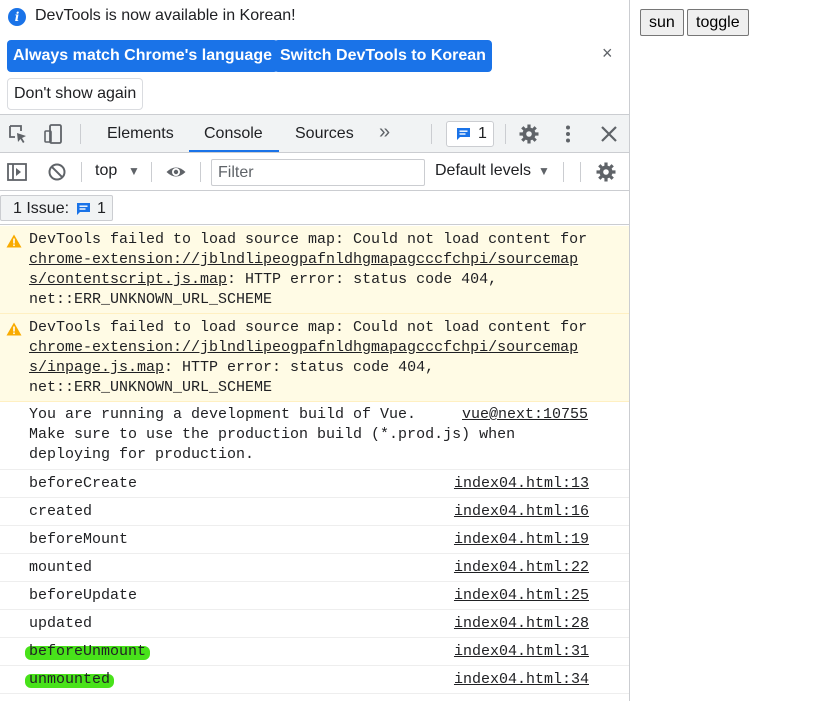 This screenshot has height=701, width=840. What do you see at coordinates (18, 134) in the screenshot?
I see `inspect-element-icon` at bounding box center [18, 134].